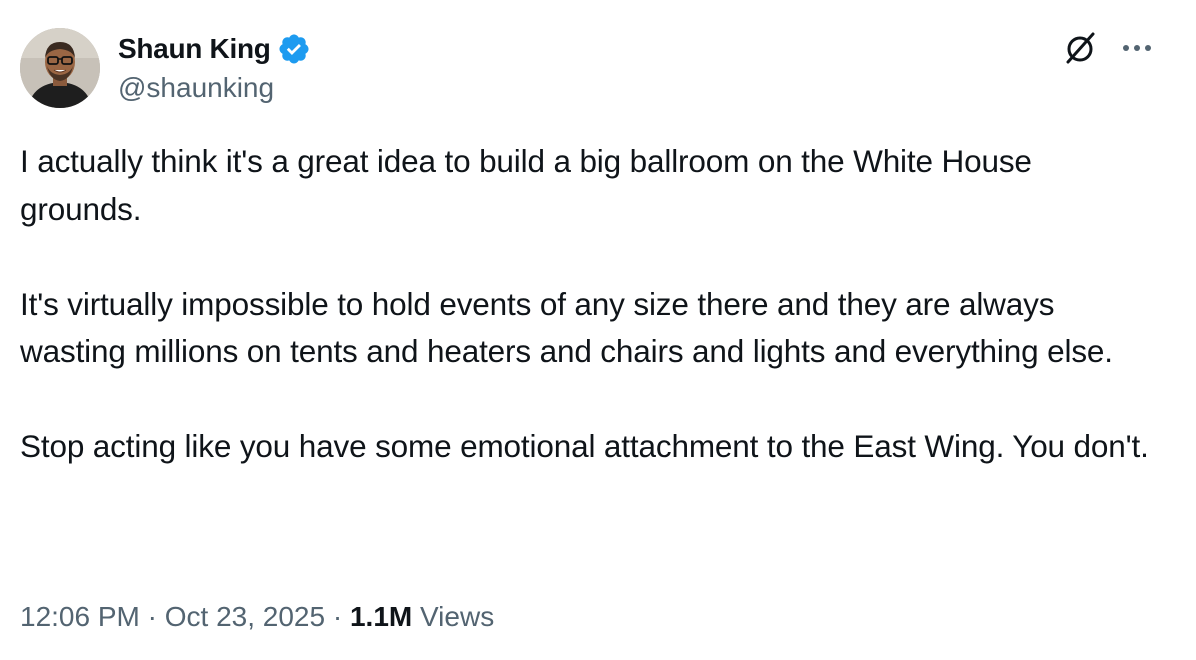 This screenshot has height=660, width=1196. Describe the element at coordinates (245, 616) in the screenshot. I see `tweet-date: Oct 23, 2025` at that location.